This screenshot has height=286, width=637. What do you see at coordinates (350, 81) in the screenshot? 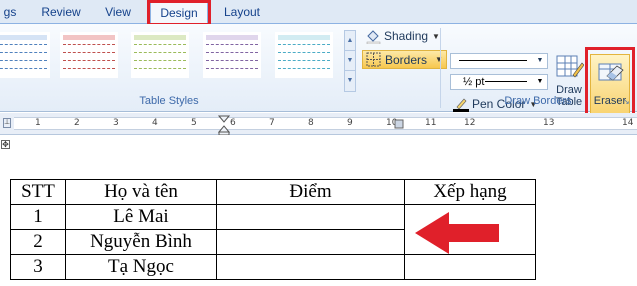
I see `gallery-more-icon: ▼` at bounding box center [350, 81].